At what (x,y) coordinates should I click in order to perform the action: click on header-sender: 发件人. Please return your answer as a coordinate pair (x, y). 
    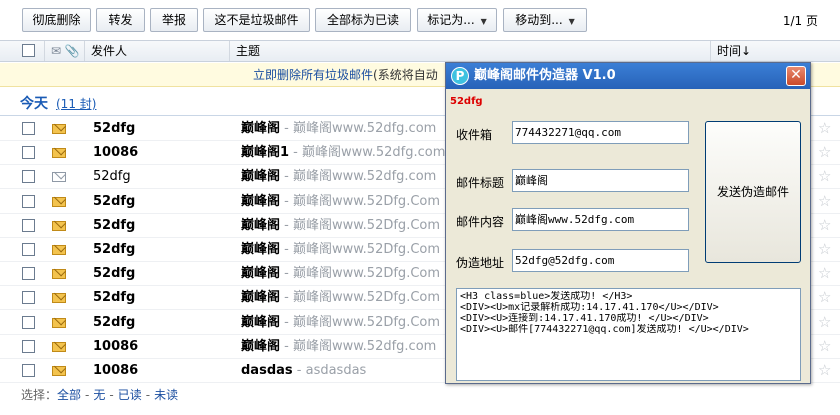
    Looking at the image, I should click on (156, 51).